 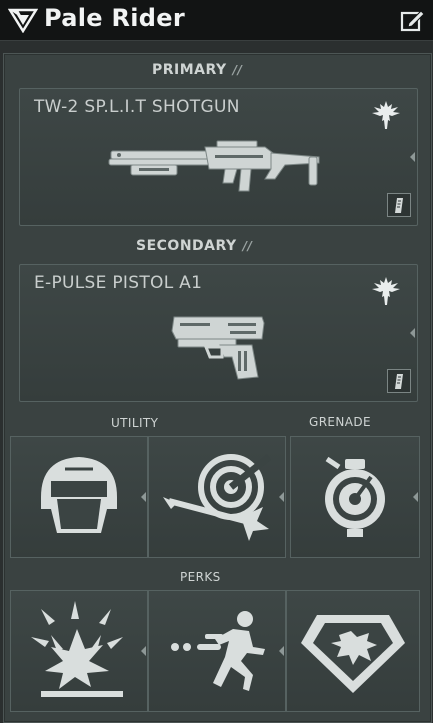 What do you see at coordinates (415, 497) in the screenshot?
I see `grenade-arrow-icon` at bounding box center [415, 497].